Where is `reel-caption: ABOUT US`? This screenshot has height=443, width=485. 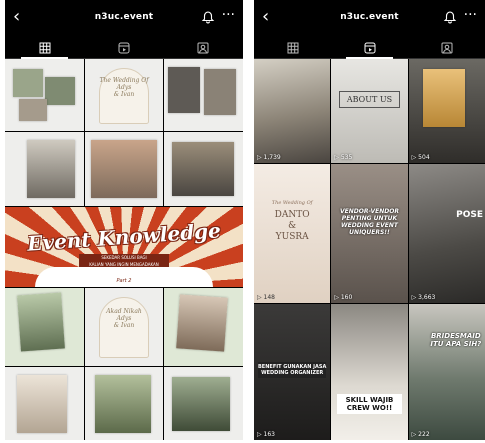
reel-caption: ABOUT US is located at coordinates (369, 99).